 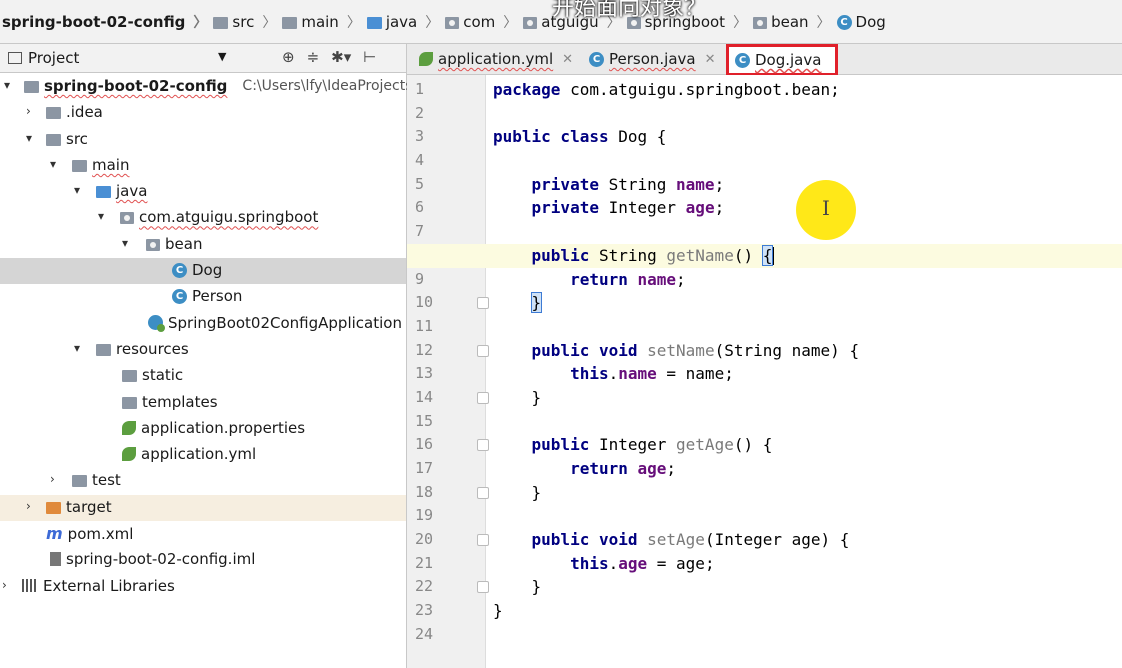 I want to click on target-icon: ⊕, so click(x=288, y=57).